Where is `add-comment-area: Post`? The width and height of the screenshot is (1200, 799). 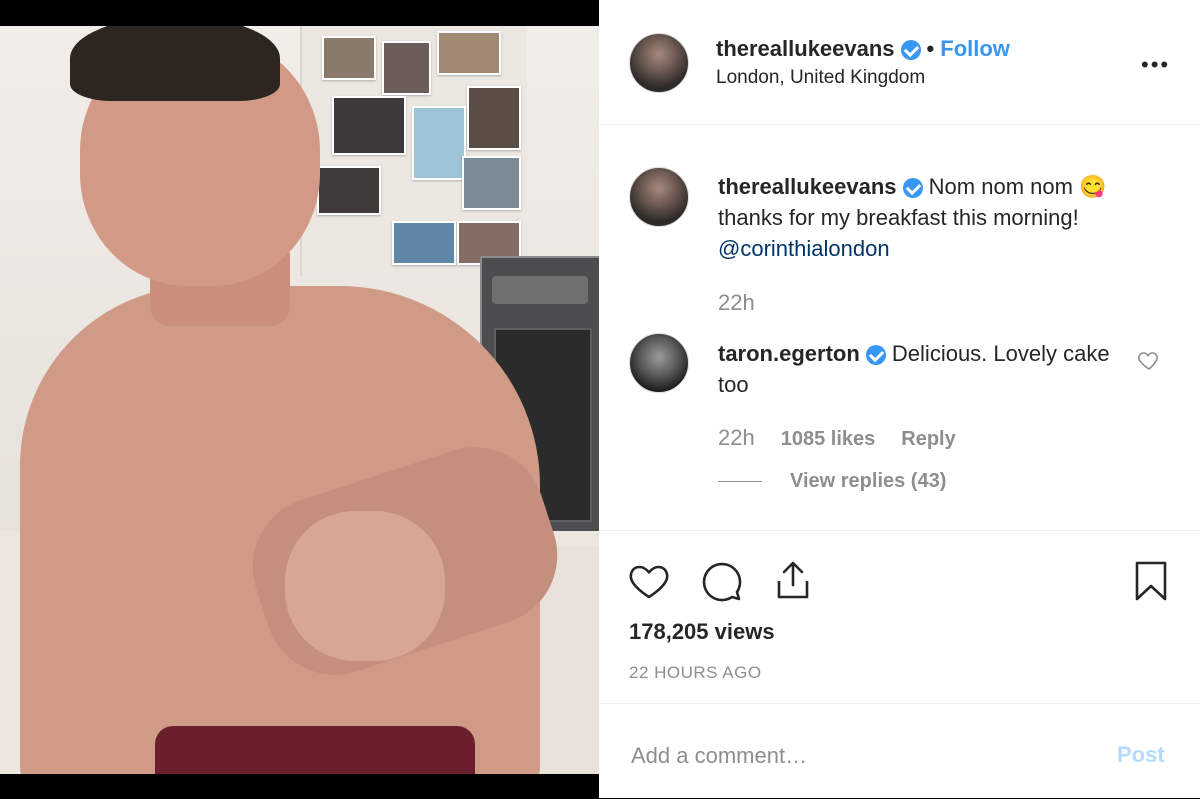 add-comment-area: Post is located at coordinates (899, 751).